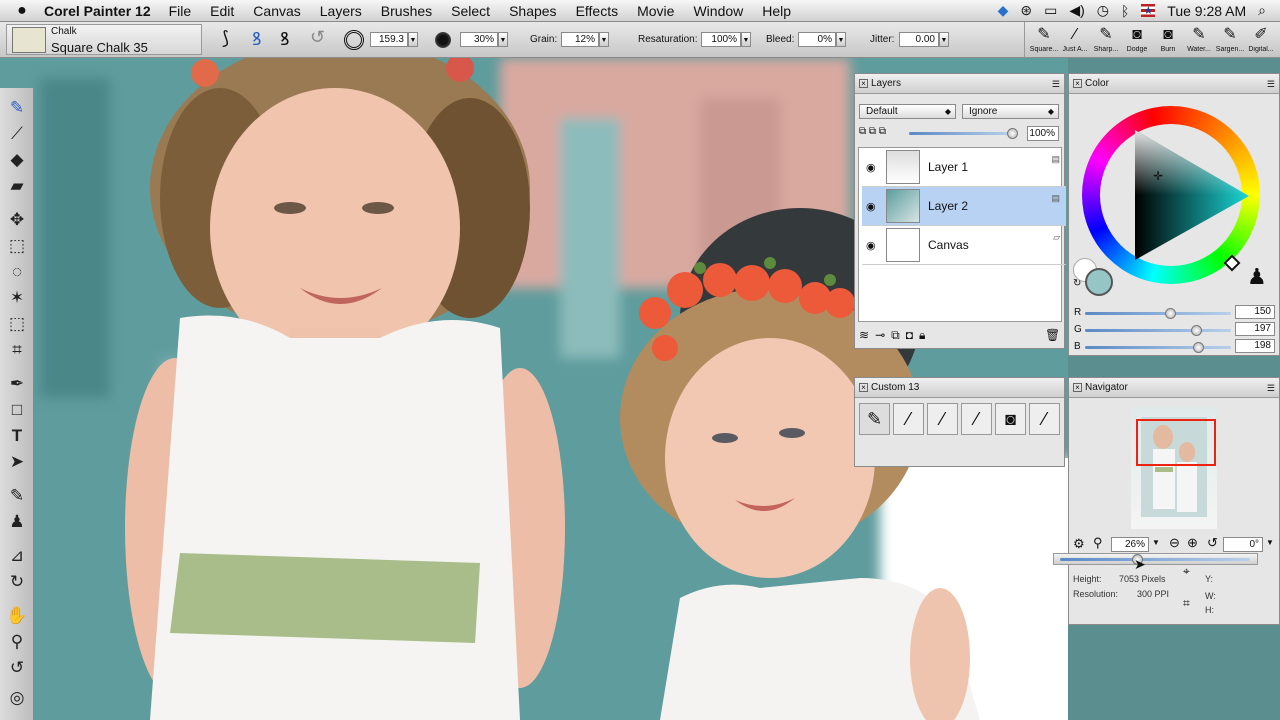  I want to click on magnifier-tool-icon: ⚲, so click(17, 642).